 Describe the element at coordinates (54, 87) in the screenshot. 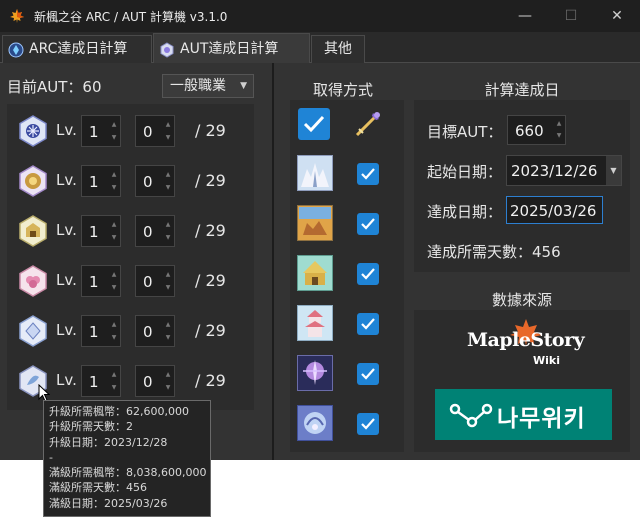

I see `current-aut-label: 目前AUT：60` at that location.